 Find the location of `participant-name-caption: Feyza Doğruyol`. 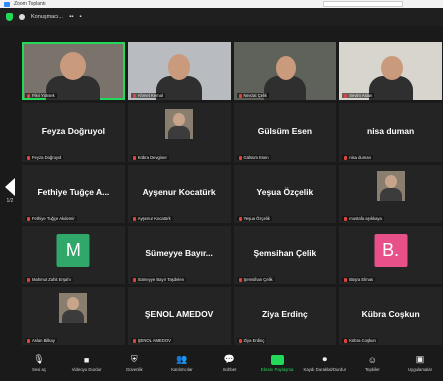

participant-name-caption: Feyza Doğruyol is located at coordinates (44, 157).